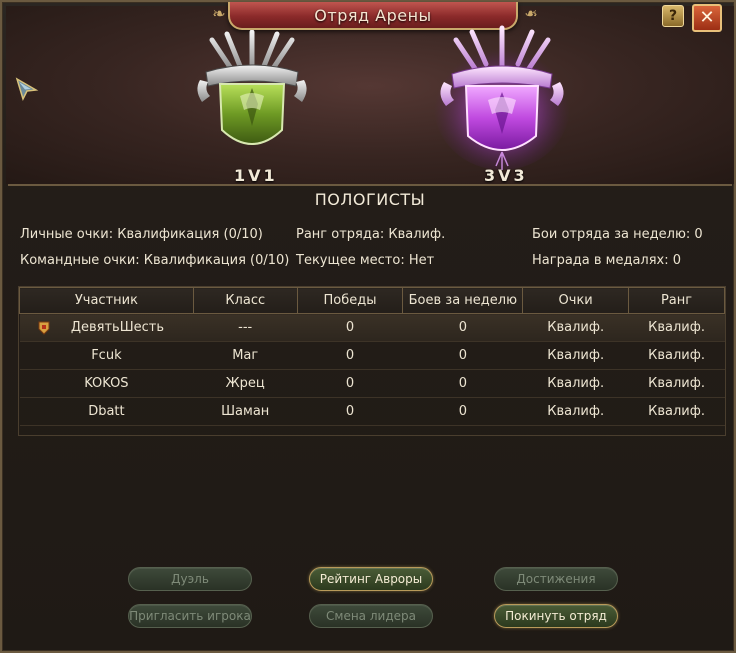 This screenshot has height=653, width=736. Describe the element at coordinates (531, 13) in the screenshot. I see `title-ornament-right-icon: ❧` at that location.